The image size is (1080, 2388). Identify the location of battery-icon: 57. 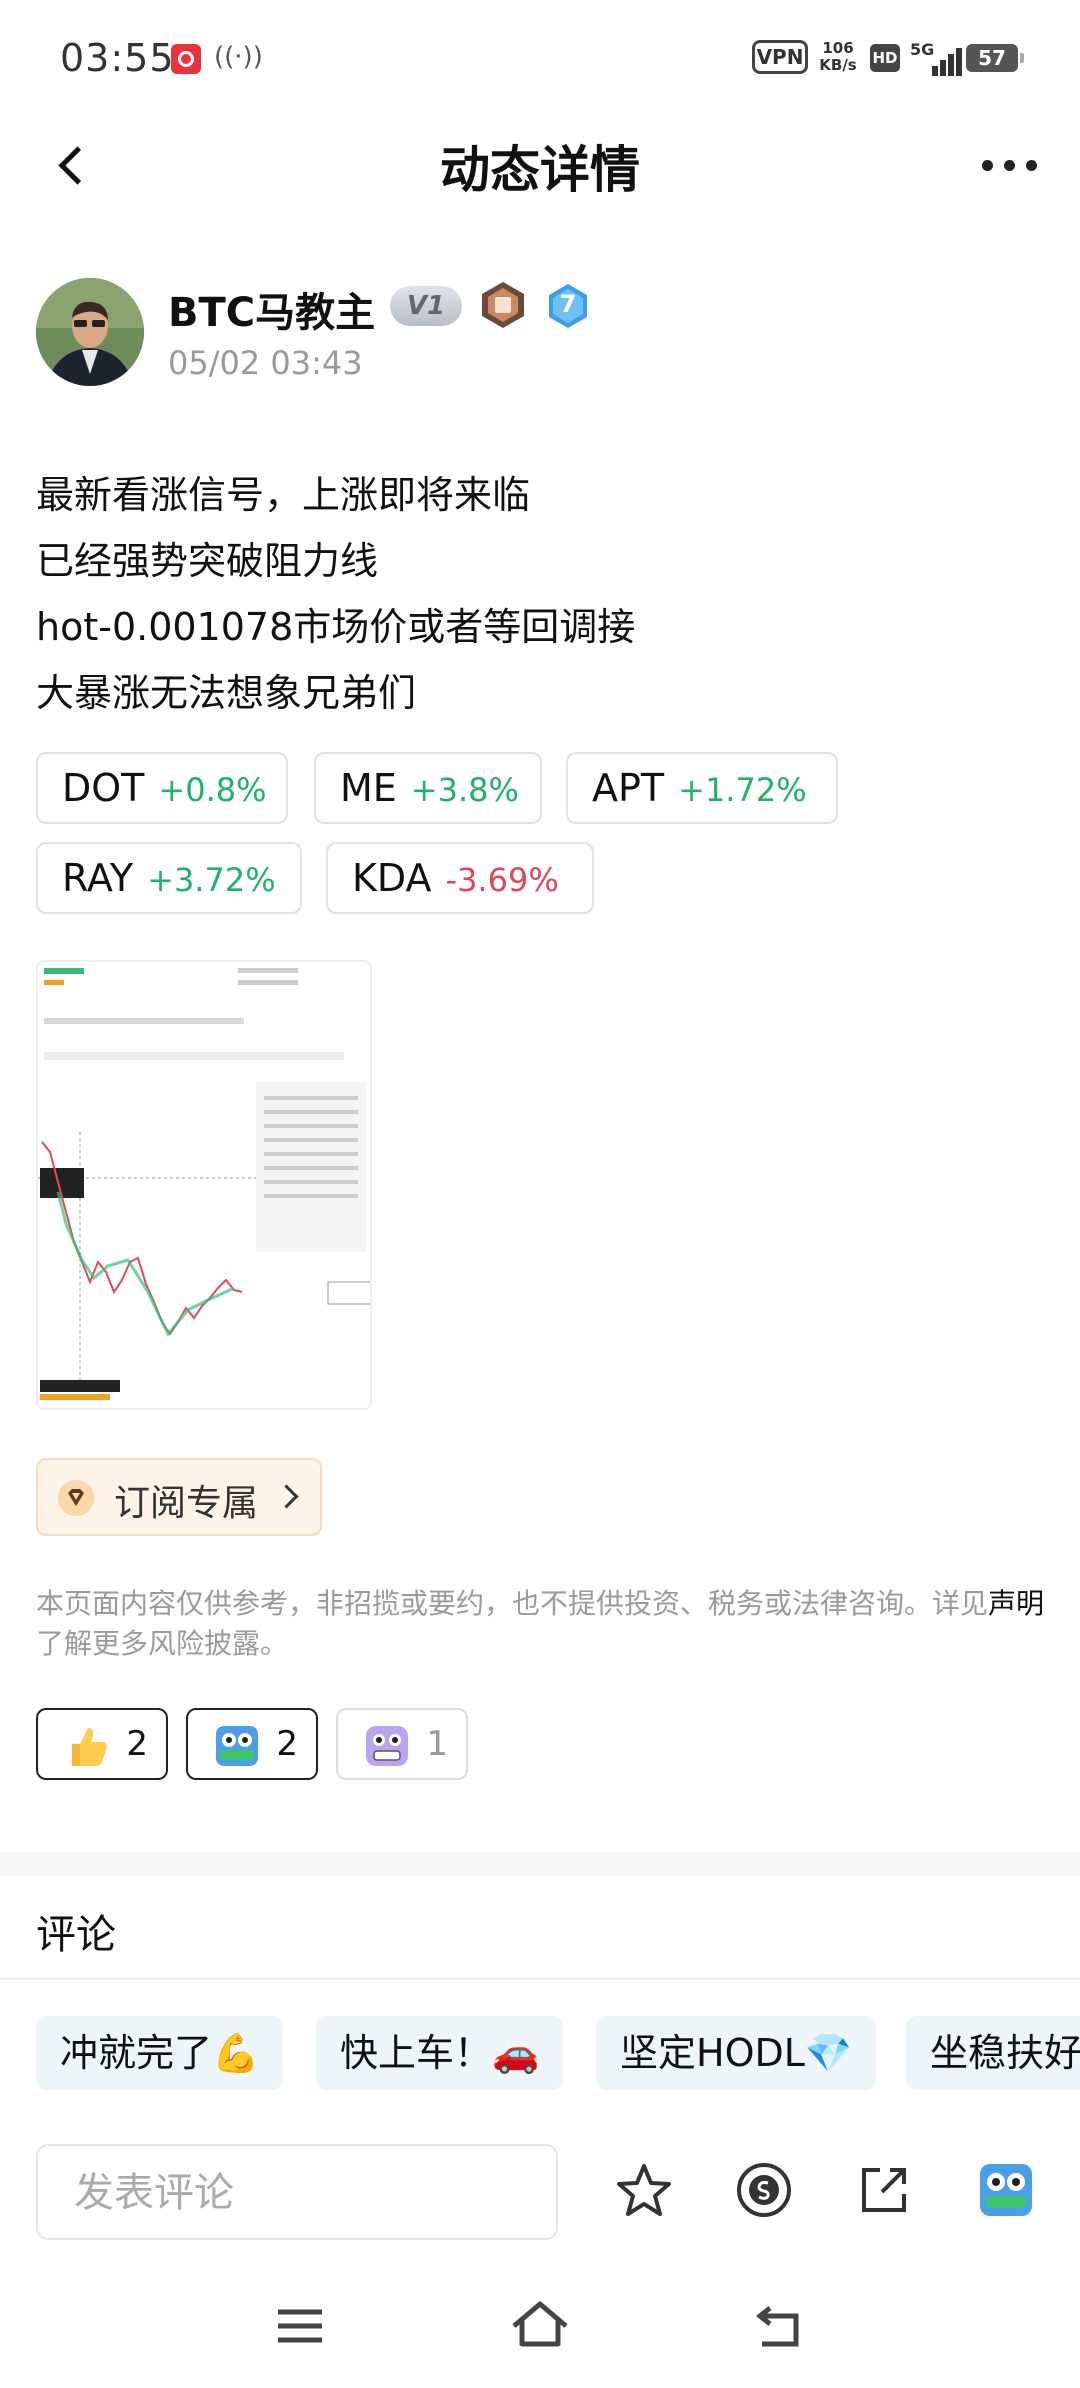
(995, 58).